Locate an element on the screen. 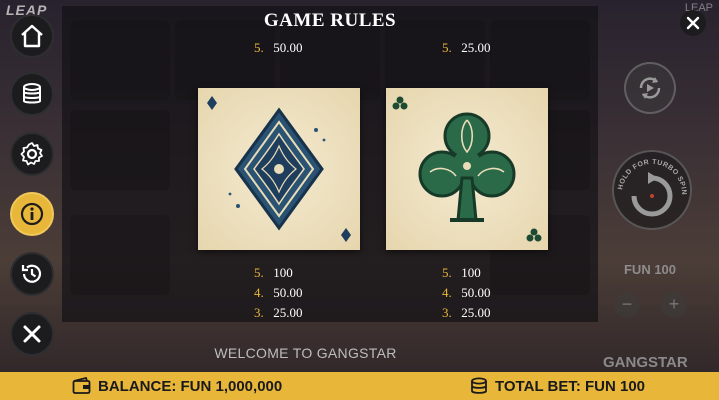 This screenshot has width=719, height=400. total-bet-display: TOTAL BET: FUN 100 is located at coordinates (557, 386).